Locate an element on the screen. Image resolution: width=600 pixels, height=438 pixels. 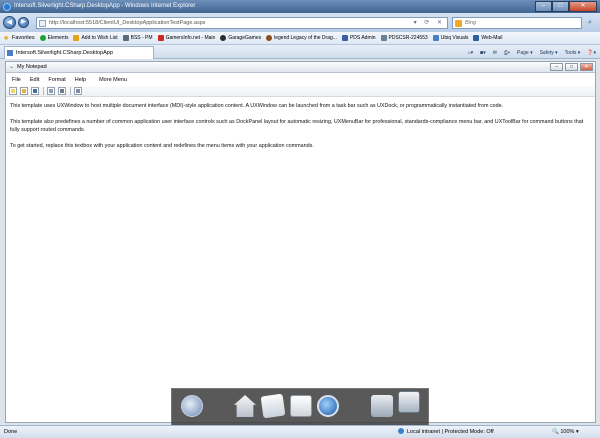
browser-dock-icon is located at coordinates (192, 406).